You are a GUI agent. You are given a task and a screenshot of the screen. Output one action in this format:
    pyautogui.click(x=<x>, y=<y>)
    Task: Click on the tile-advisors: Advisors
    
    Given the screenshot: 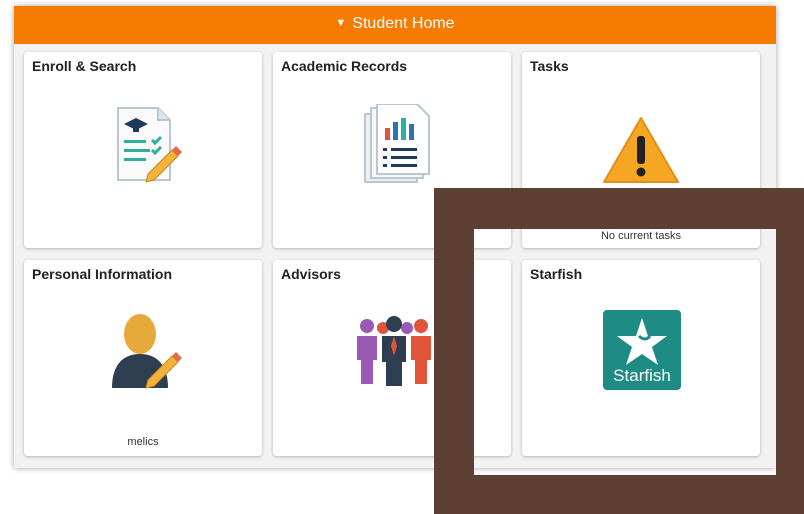 What is the action you would take?
    pyautogui.click(x=392, y=358)
    